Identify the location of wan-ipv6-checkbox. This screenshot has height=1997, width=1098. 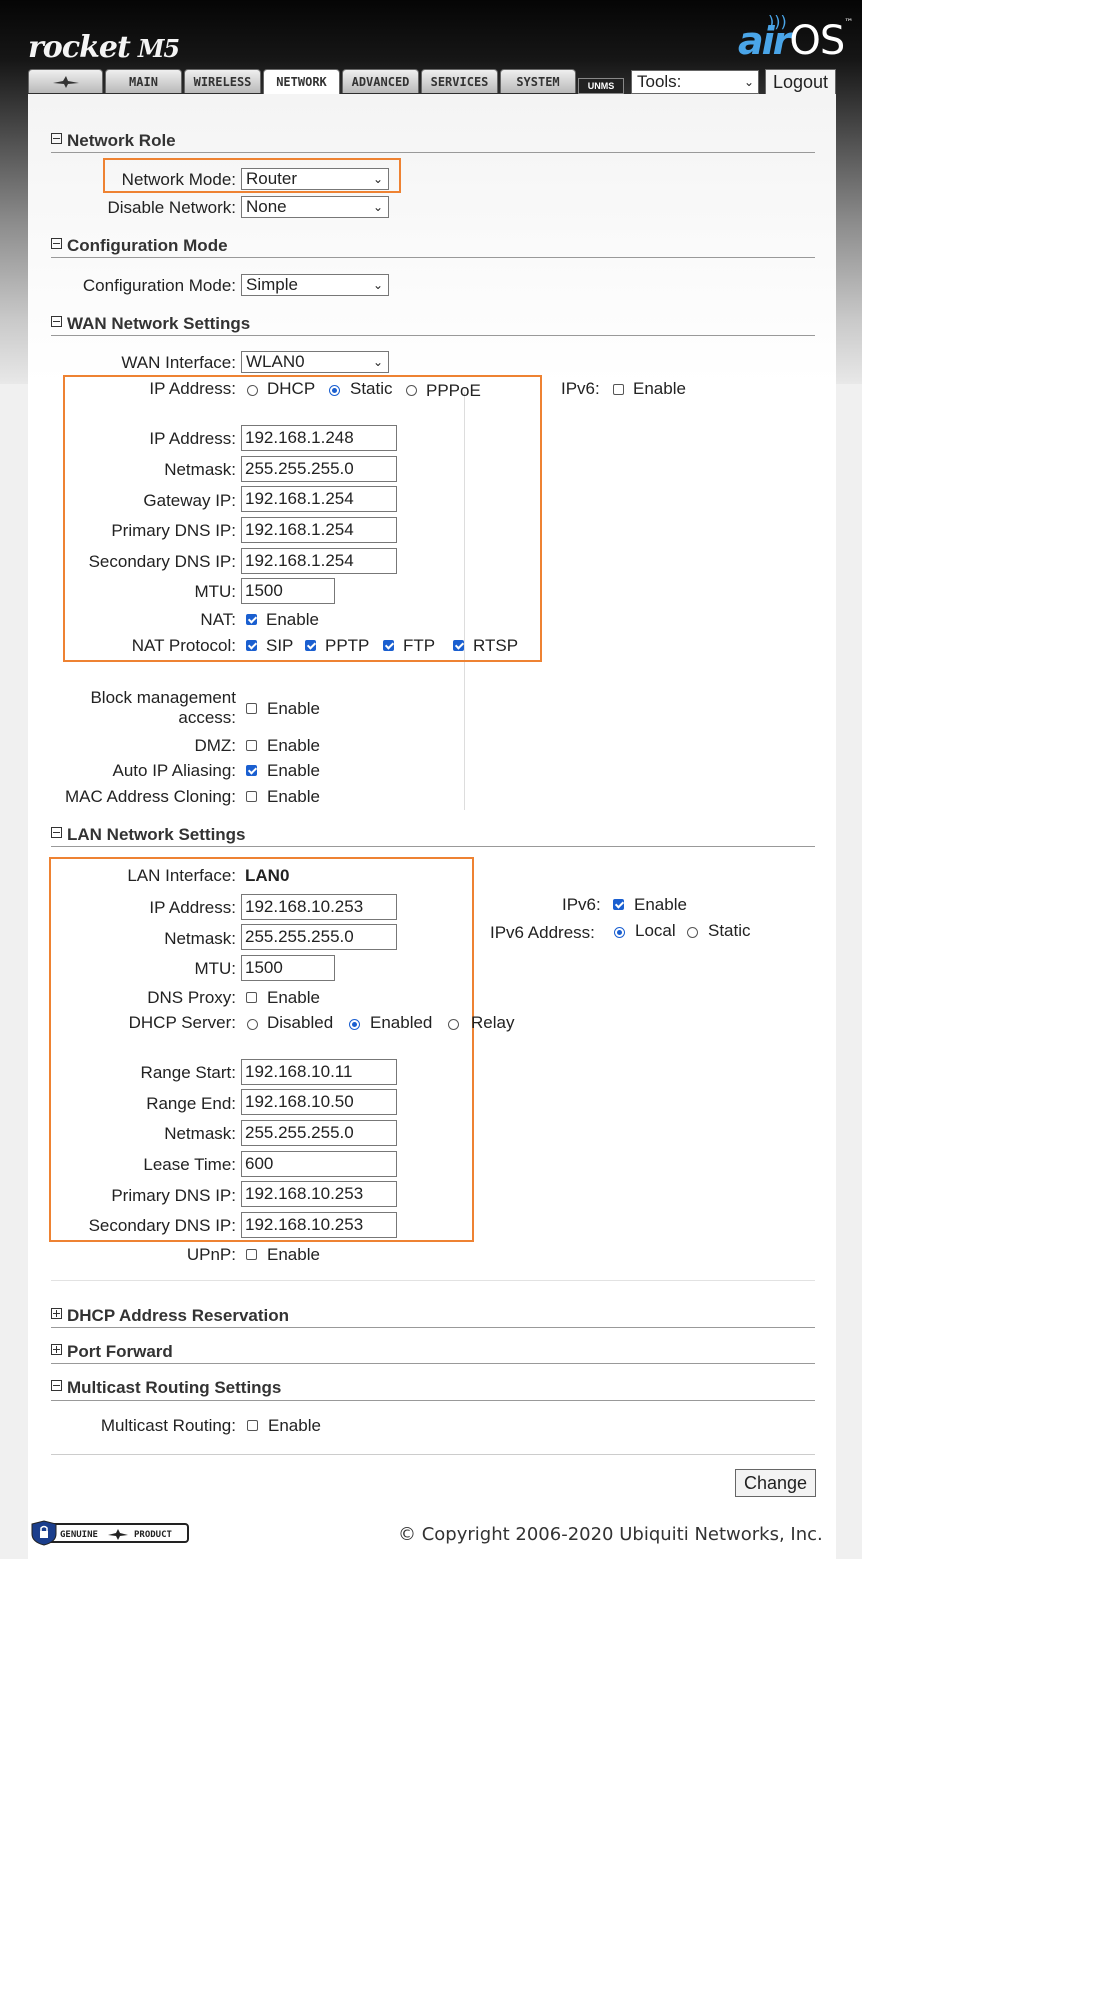
(618, 389).